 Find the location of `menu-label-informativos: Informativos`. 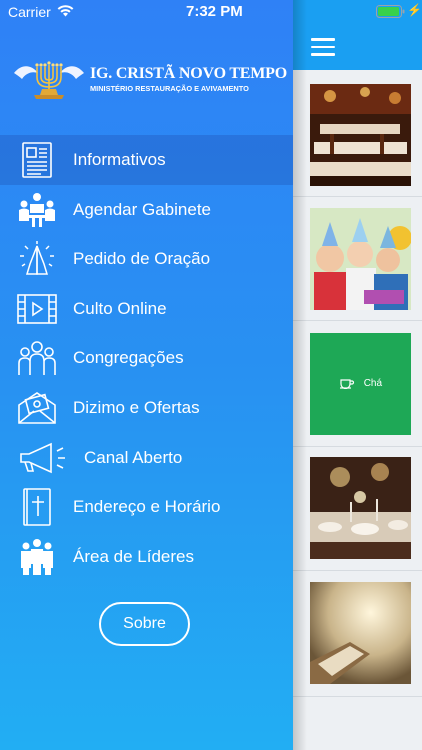

menu-label-informativos: Informativos is located at coordinates (119, 159).